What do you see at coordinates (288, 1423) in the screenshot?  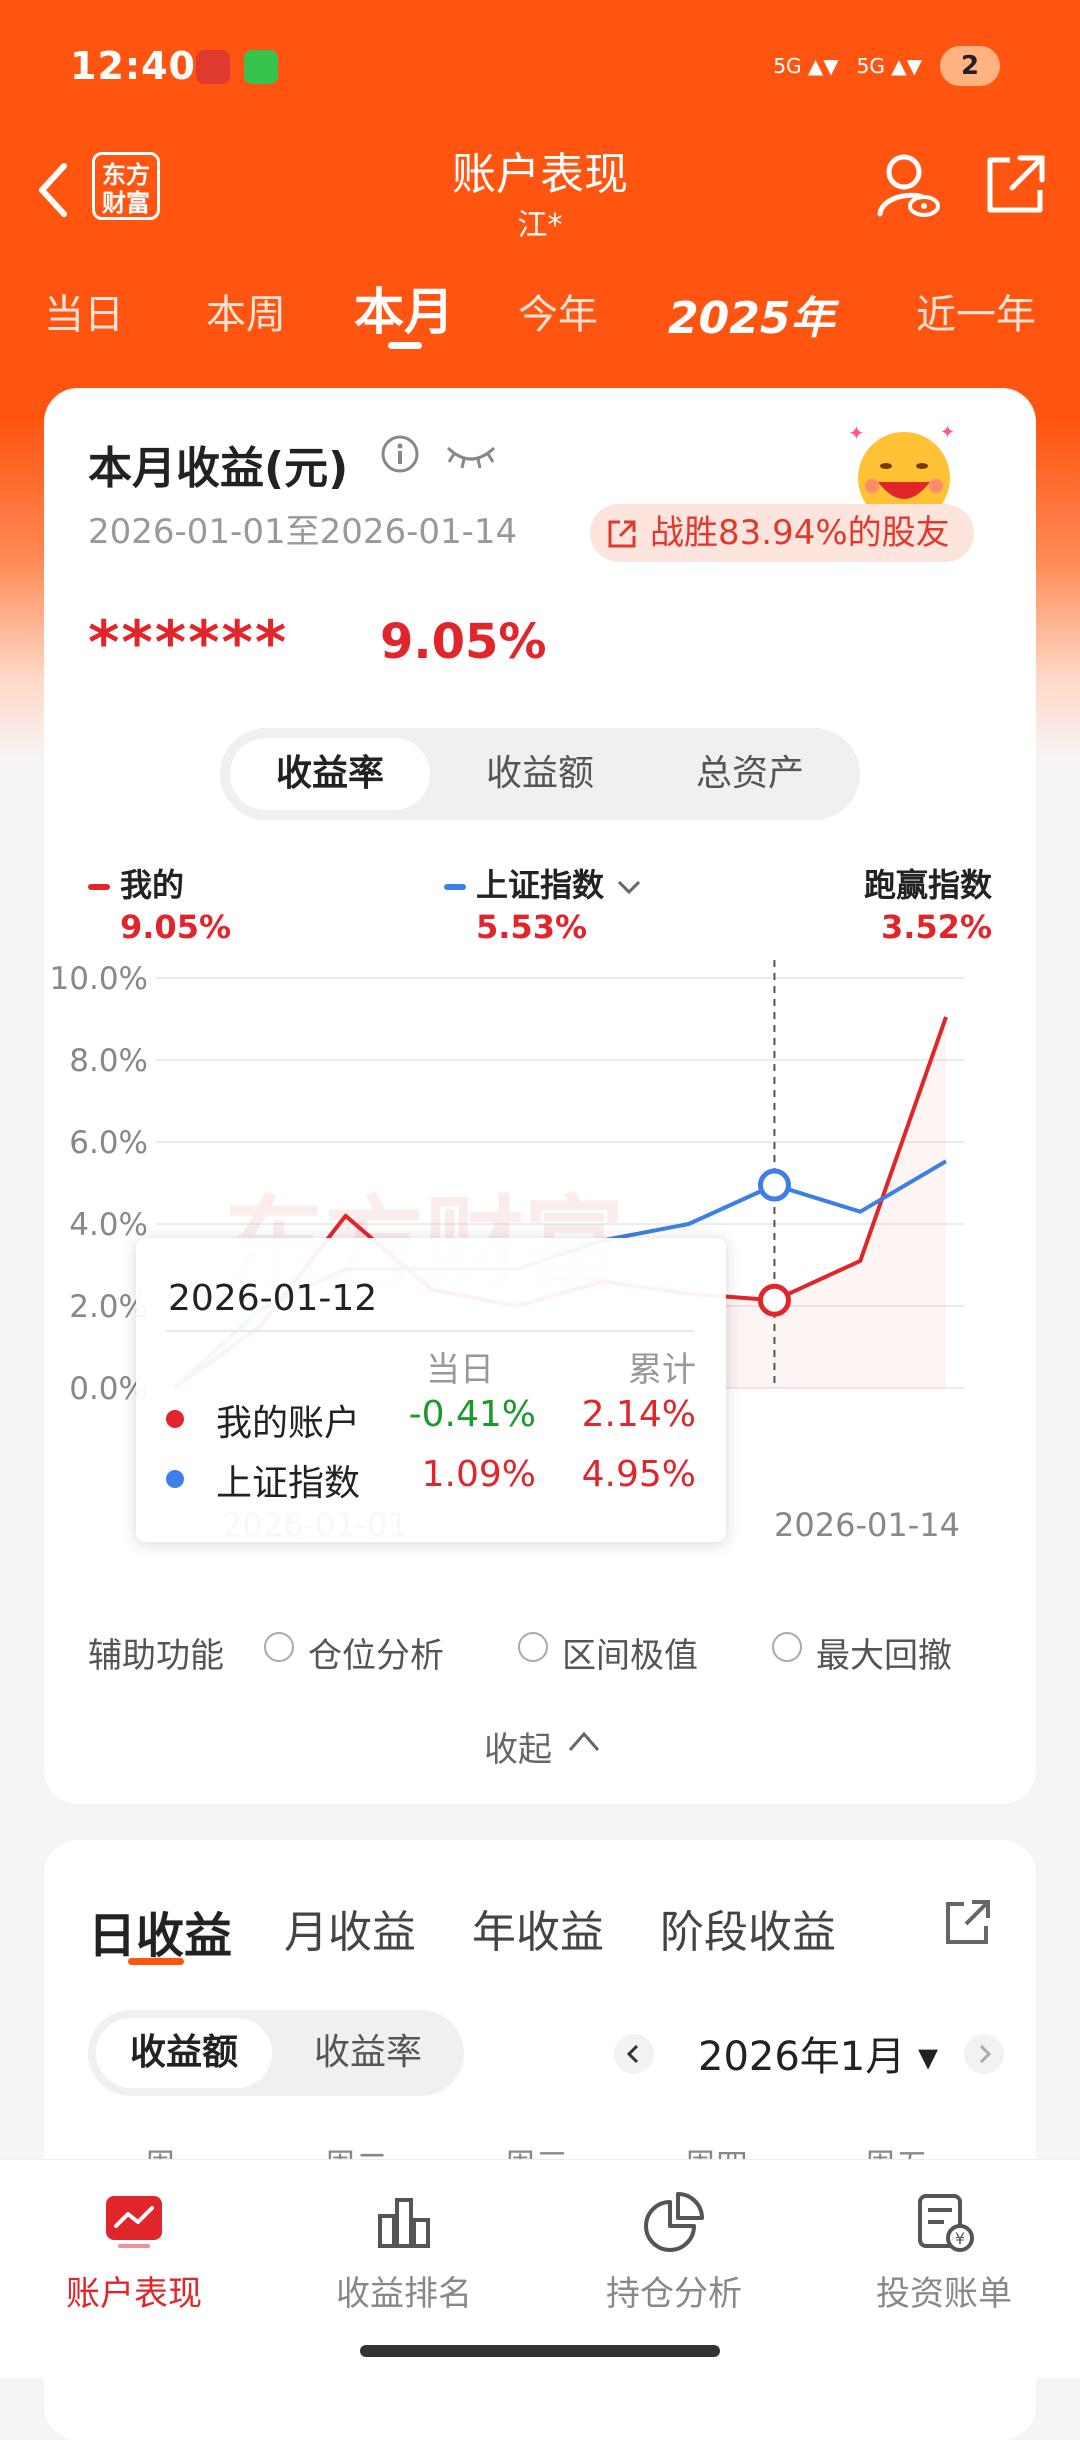 I see `tooltip-name: 我的账户` at bounding box center [288, 1423].